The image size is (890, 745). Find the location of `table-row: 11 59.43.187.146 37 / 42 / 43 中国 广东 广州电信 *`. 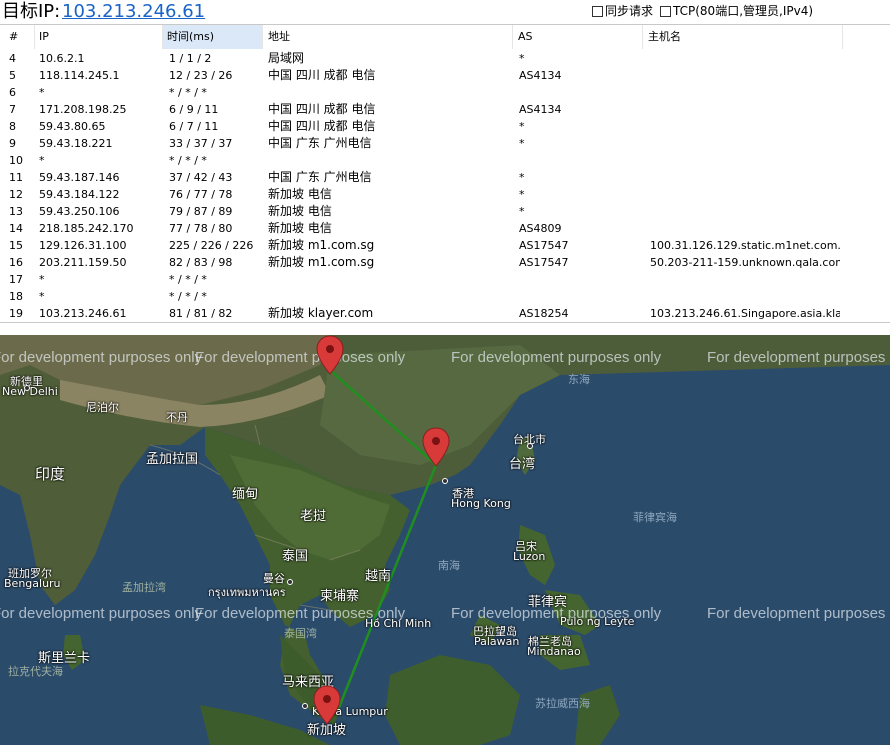

table-row: 11 59.43.187.146 37 / 42 / 43 中国 广东 广州电信 * is located at coordinates (445, 177).